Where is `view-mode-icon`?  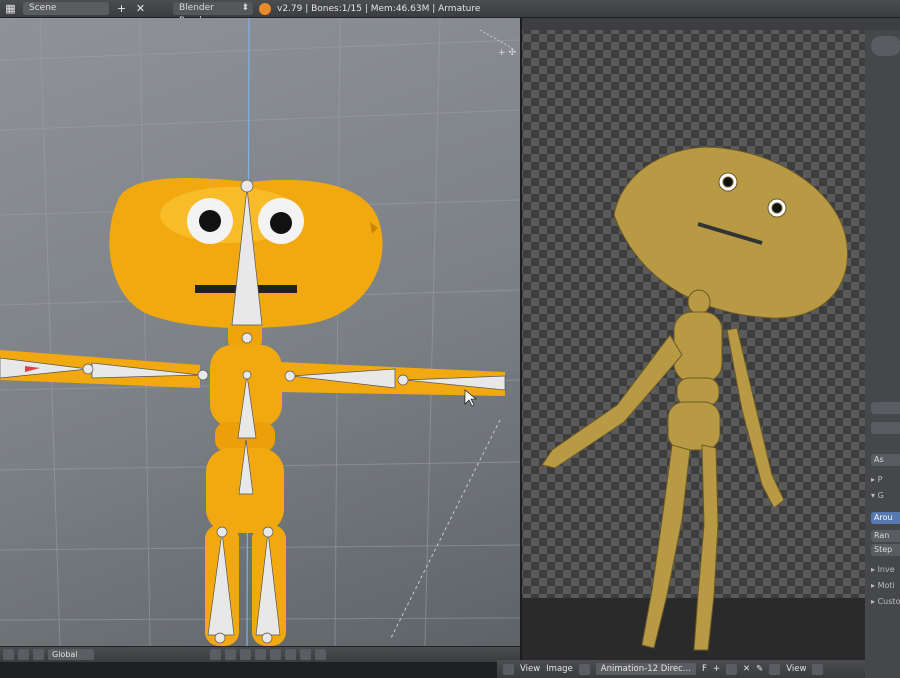
view-mode-icon is located at coordinates (775, 669).